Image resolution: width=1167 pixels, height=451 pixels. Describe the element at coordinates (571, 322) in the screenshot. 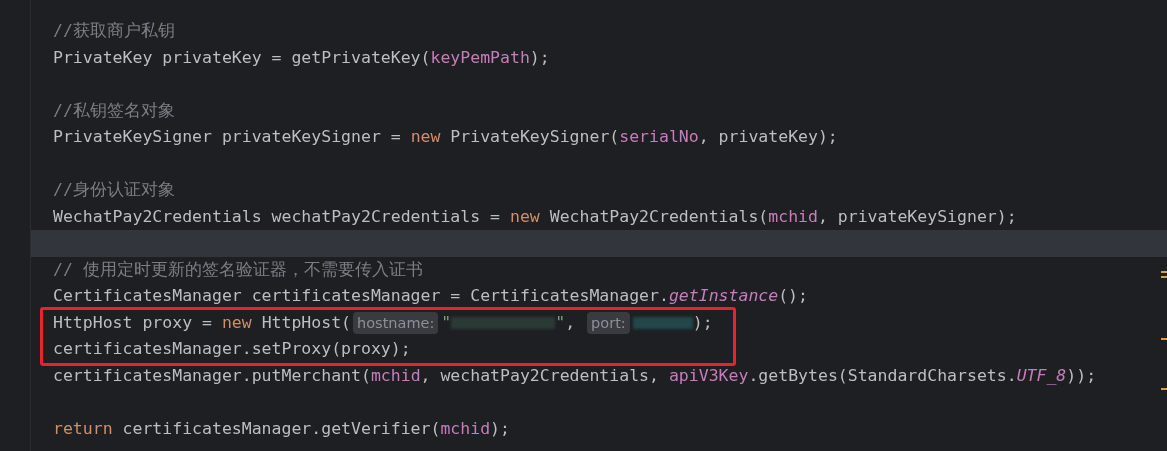

I see `code-text: ,` at that location.